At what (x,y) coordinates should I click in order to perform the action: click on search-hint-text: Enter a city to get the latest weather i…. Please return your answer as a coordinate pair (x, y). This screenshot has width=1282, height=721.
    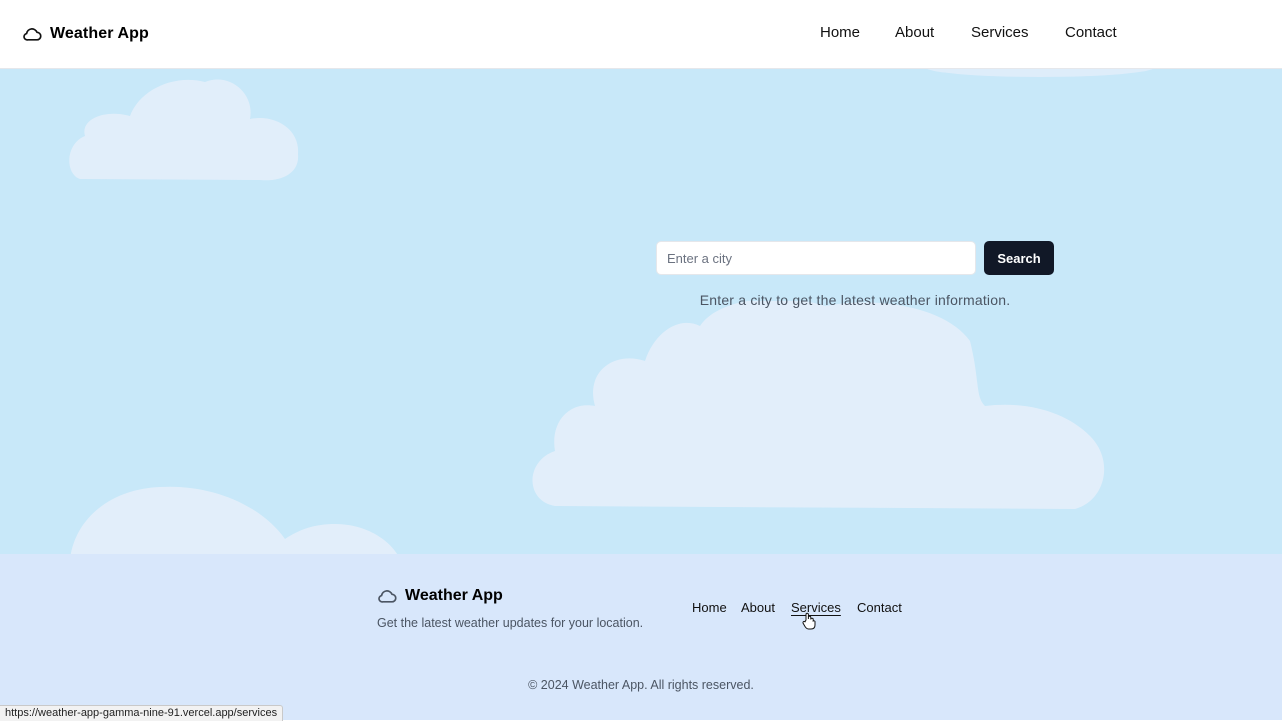
    Looking at the image, I should click on (855, 300).